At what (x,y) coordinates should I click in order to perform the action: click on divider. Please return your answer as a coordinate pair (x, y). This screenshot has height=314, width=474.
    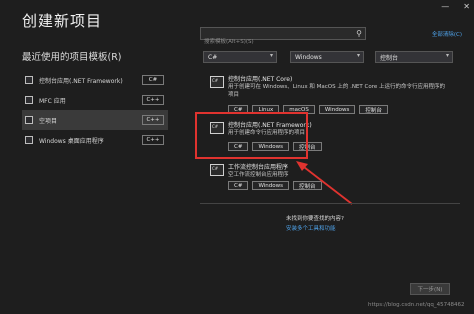
    Looking at the image, I should click on (330, 203).